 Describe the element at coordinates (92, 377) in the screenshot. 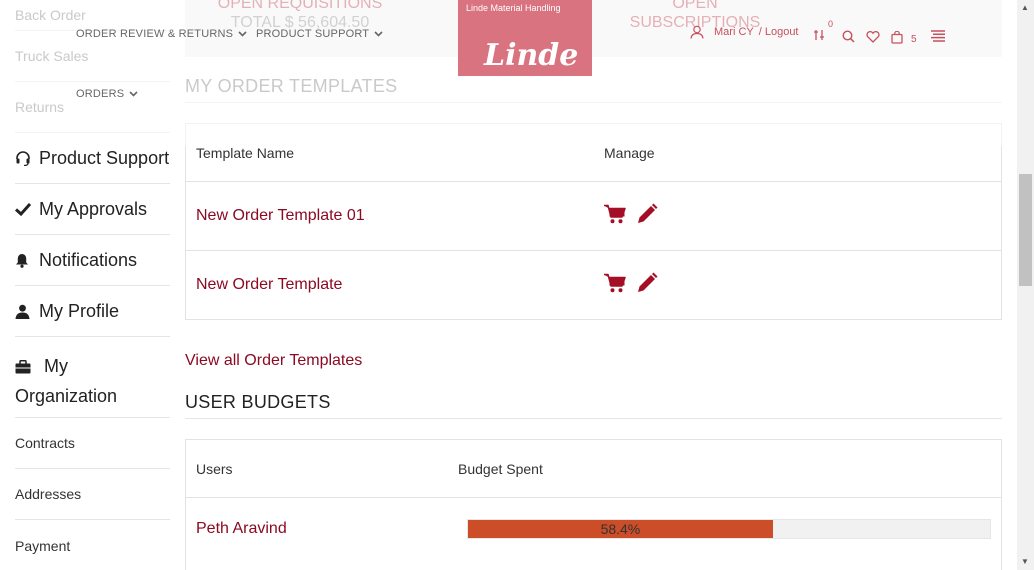

I see `sidebar-item-my-organization: My Organization` at that location.